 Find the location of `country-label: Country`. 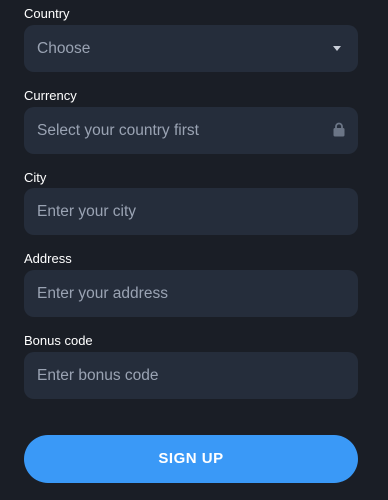

country-label: Country is located at coordinates (47, 13).